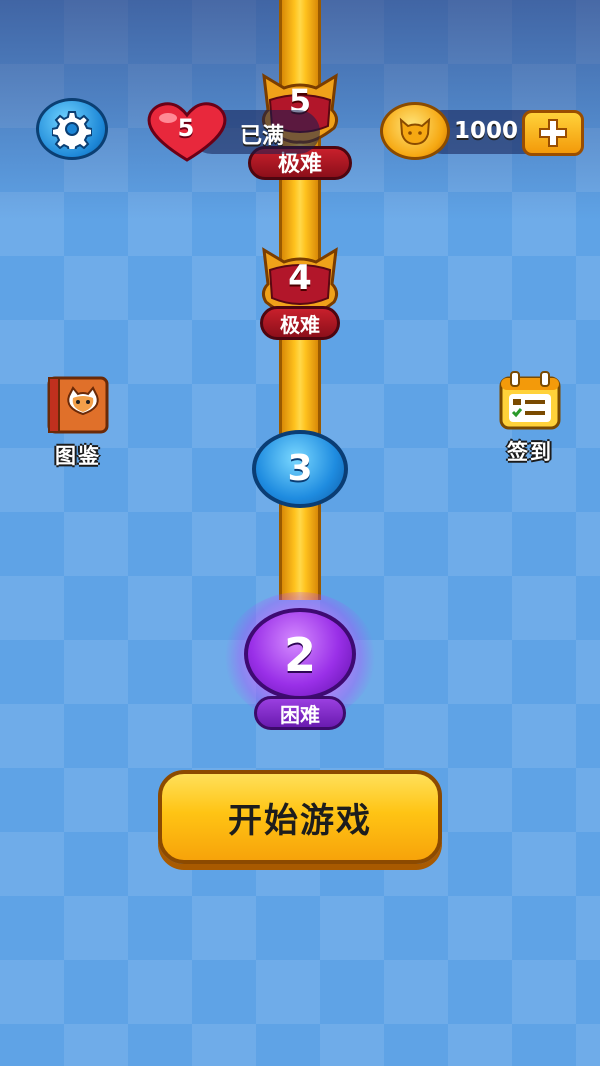 This screenshot has width=600, height=1066. What do you see at coordinates (262, 136) in the screenshot?
I see `lives-status: 已满` at bounding box center [262, 136].